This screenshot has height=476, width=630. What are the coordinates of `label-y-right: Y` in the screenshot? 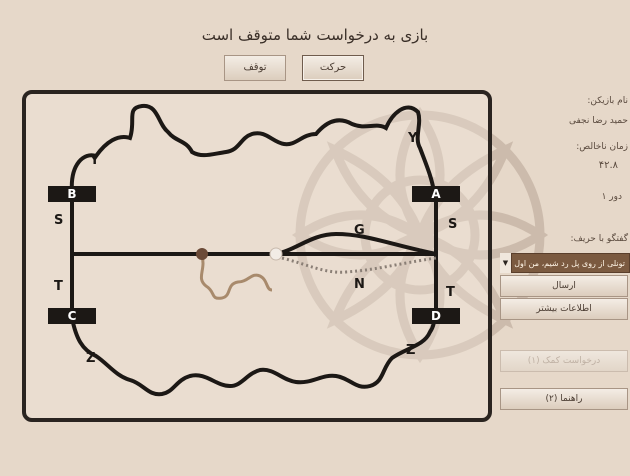 It's located at (412, 138).